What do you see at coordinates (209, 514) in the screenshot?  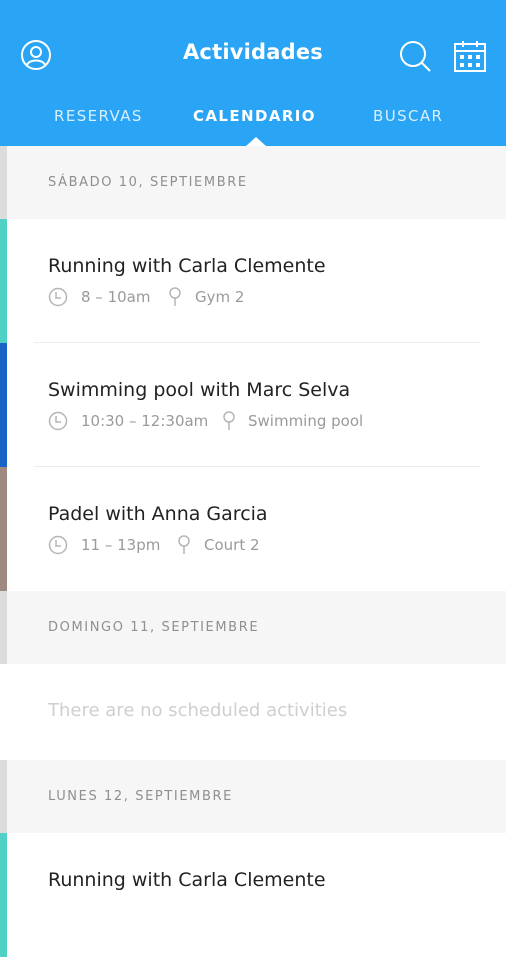 I see `activity-instructor: Anna Garcia` at bounding box center [209, 514].